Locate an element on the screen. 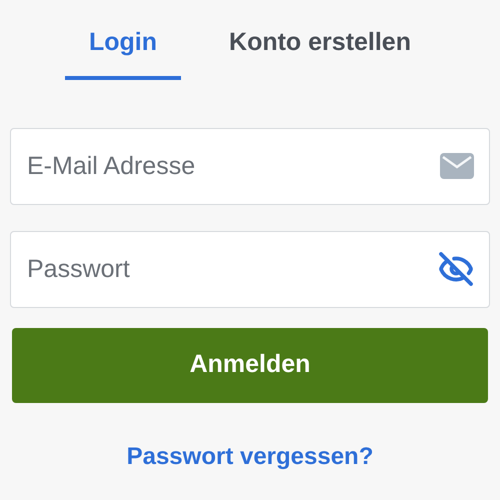 This screenshot has height=500, width=500. forgot-password-link: Passwort vergessen? is located at coordinates (250, 456).